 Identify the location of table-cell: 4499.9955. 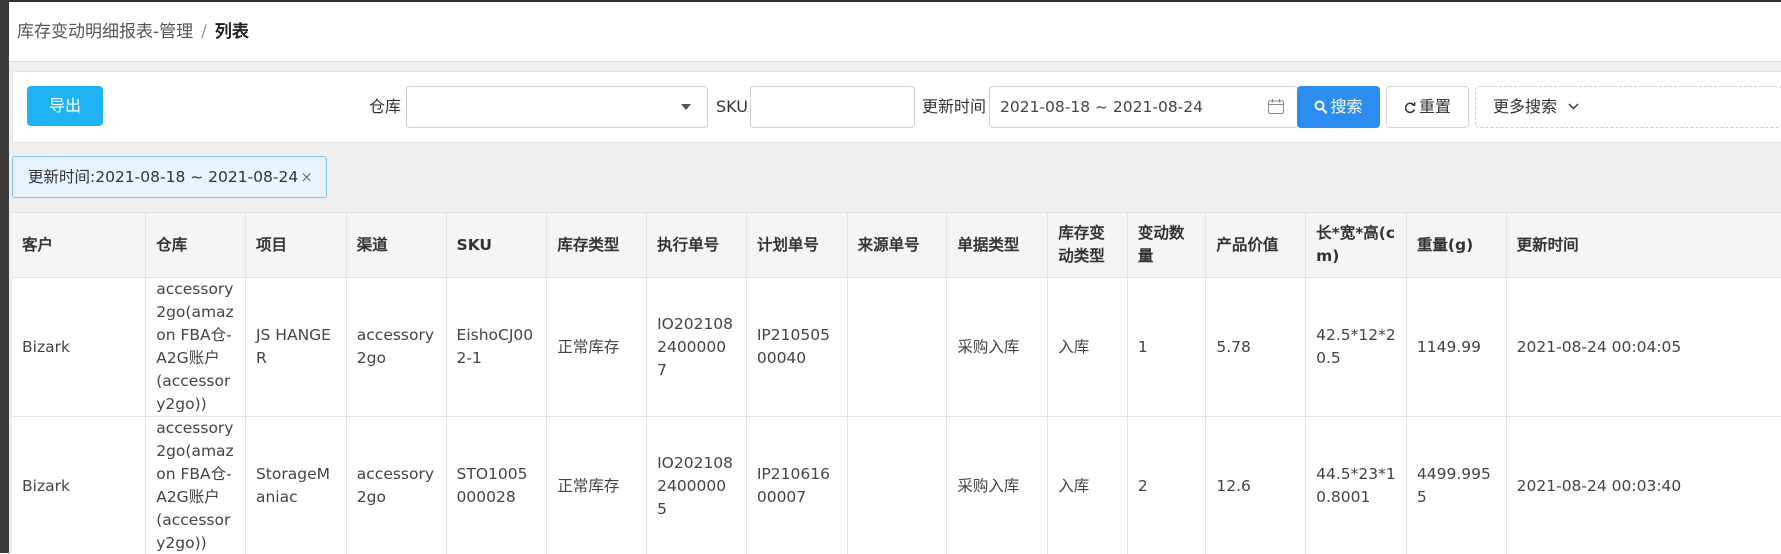
(1456, 485).